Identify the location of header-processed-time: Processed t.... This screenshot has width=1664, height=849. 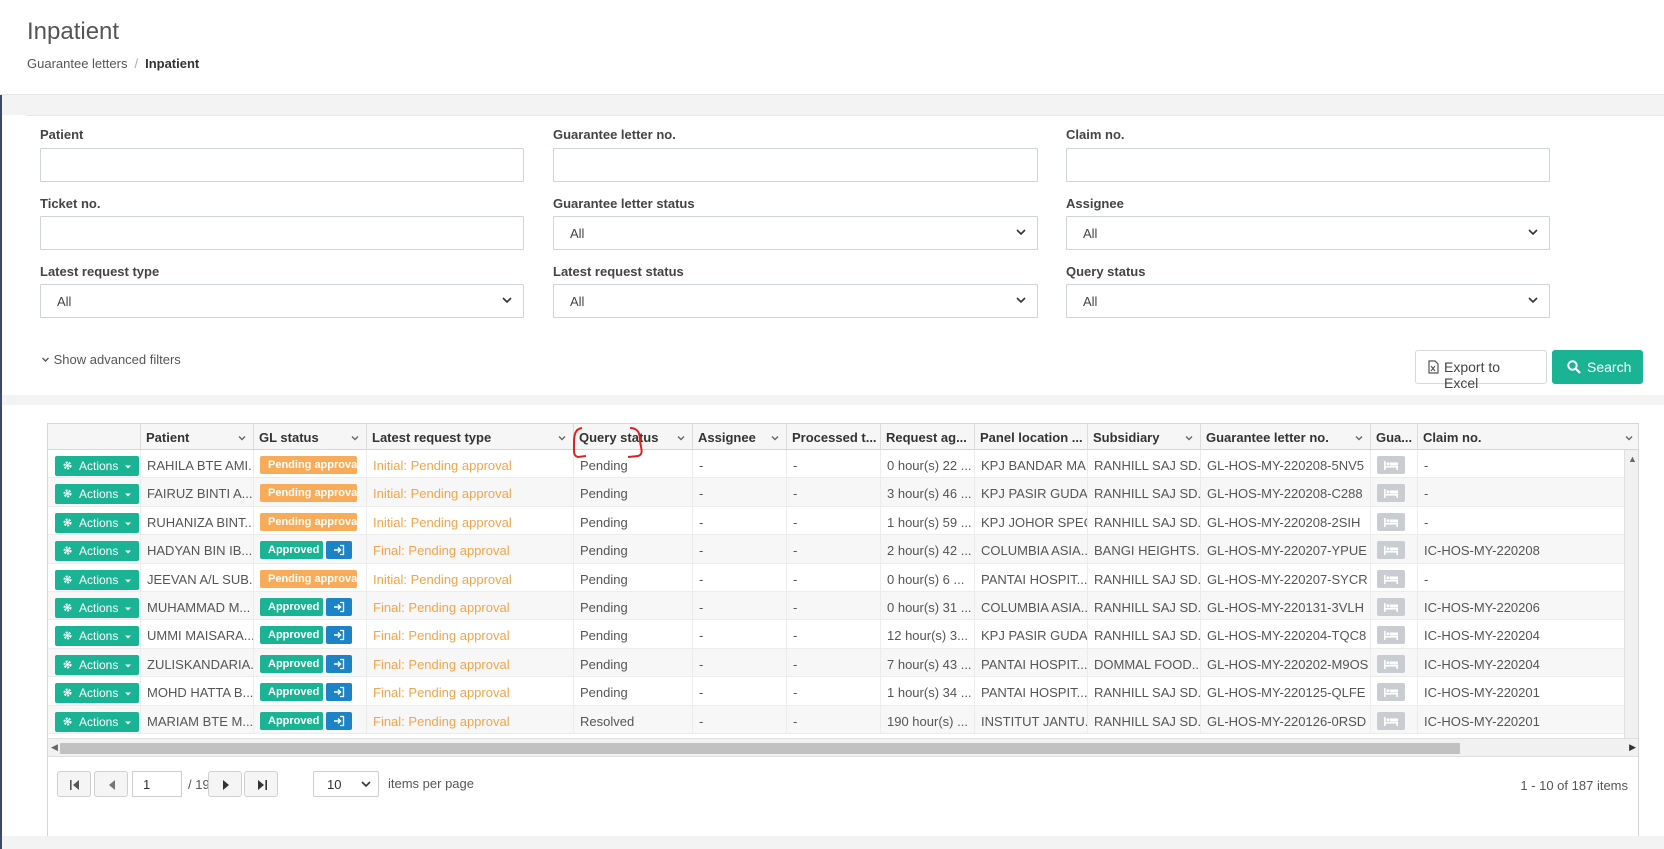
(833, 437).